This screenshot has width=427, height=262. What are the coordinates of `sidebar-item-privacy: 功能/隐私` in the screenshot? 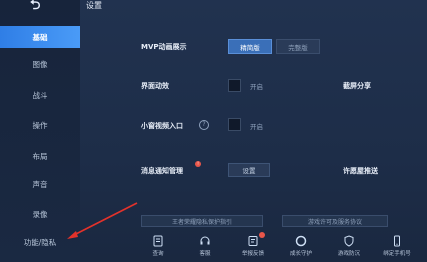 It's located at (40, 242).